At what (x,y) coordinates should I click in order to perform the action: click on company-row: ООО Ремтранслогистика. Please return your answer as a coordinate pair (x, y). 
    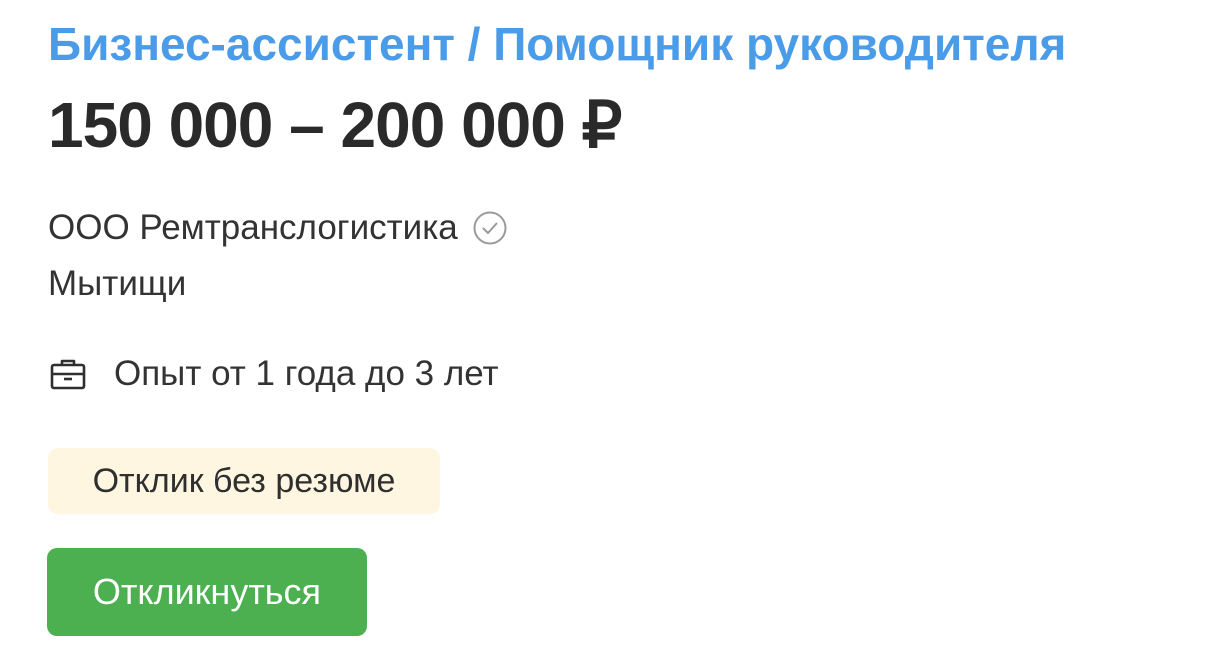
    Looking at the image, I should click on (278, 228).